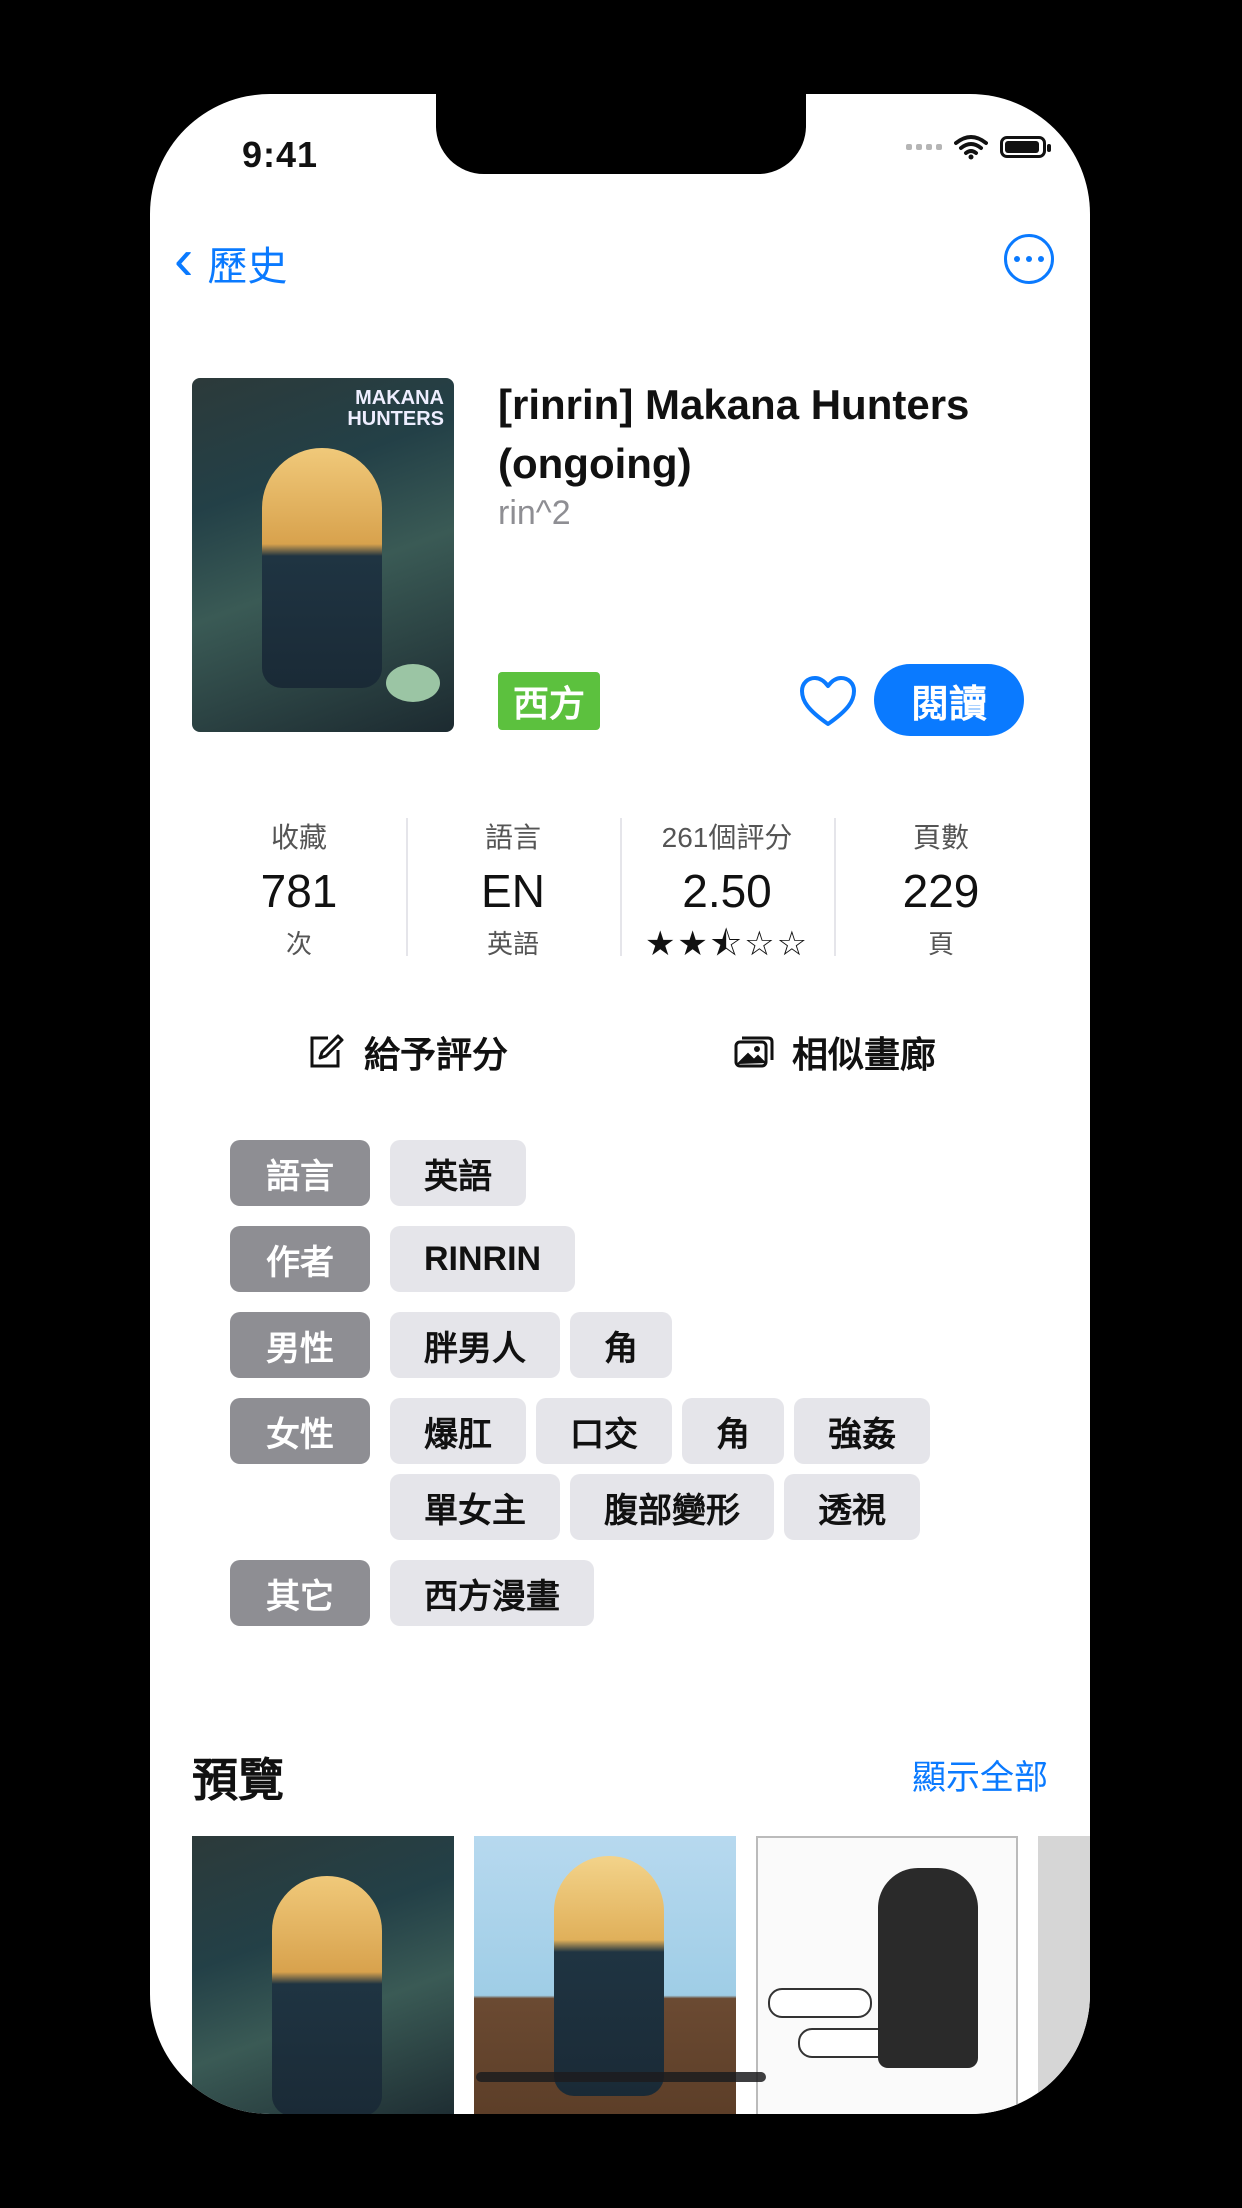 The image size is (1242, 2208). What do you see at coordinates (852, 1507) in the screenshot?
I see `tag-chip: 透視` at bounding box center [852, 1507].